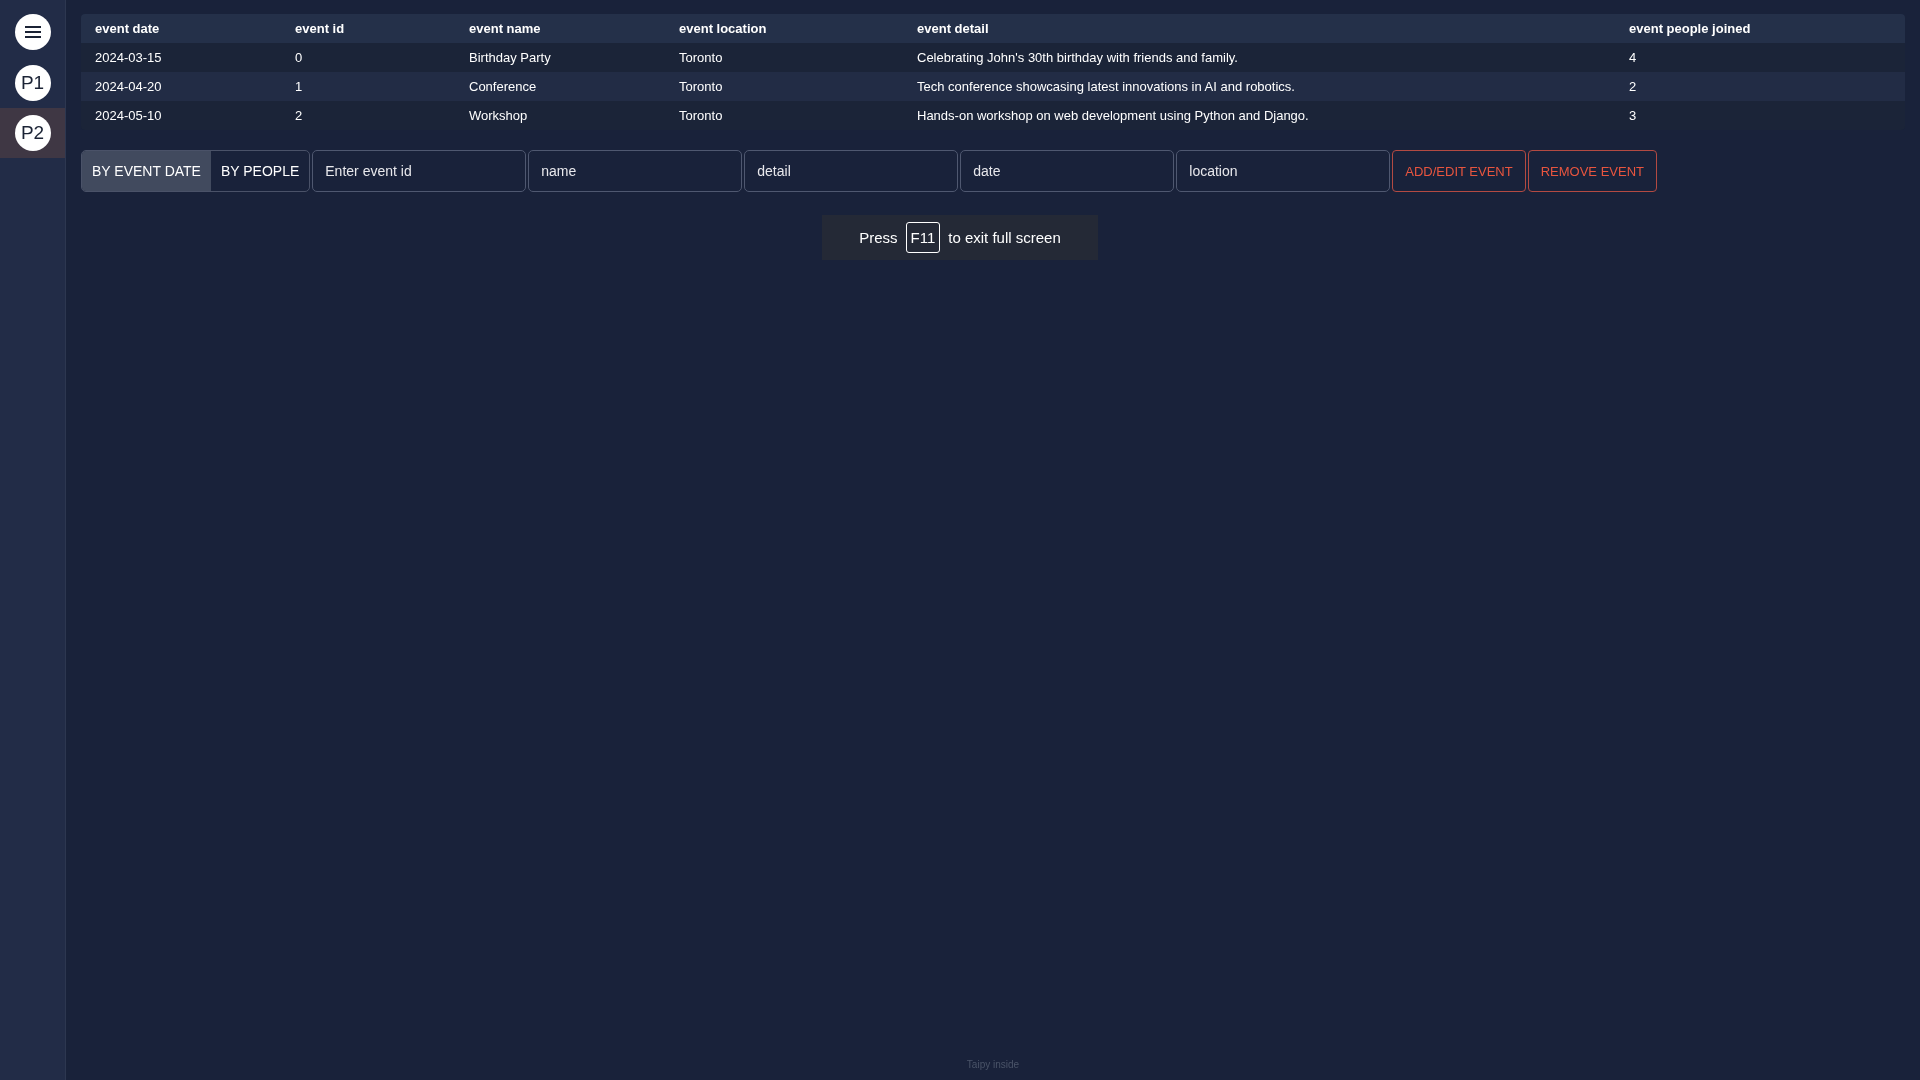 The width and height of the screenshot is (1920, 1080). I want to click on sort-toggle-option: BY PEOPLE, so click(260, 171).